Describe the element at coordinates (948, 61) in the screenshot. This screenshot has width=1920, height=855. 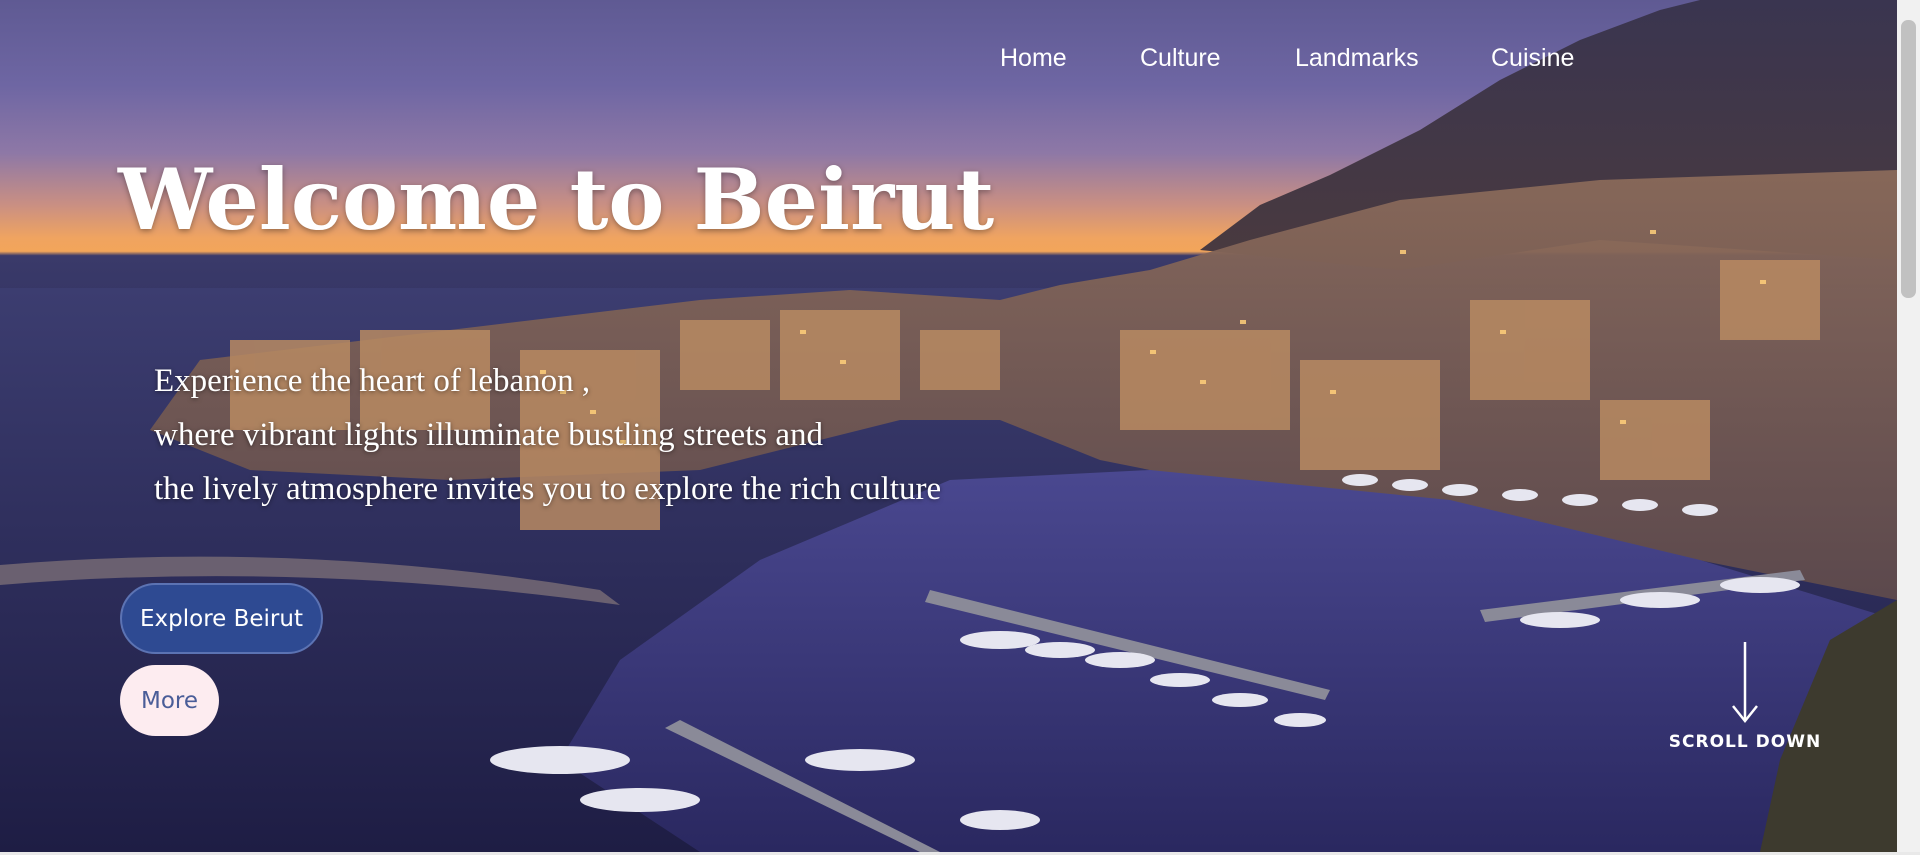
I see `main-nav: Home Culture Landmarks Cuisine` at that location.